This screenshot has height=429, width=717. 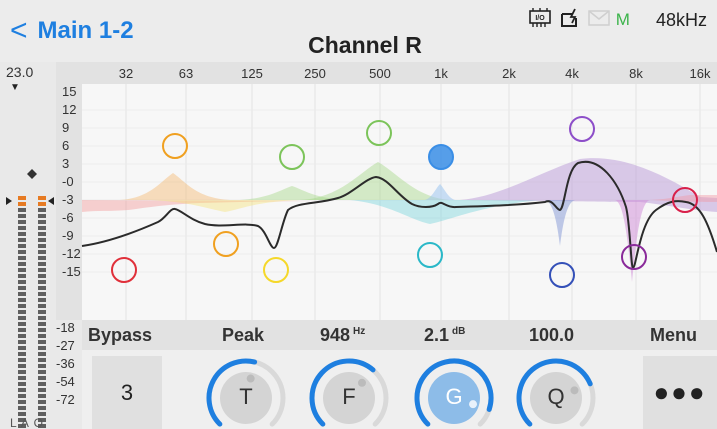 What do you see at coordinates (700, 73) in the screenshot?
I see `freq-label: 16k` at bounding box center [700, 73].